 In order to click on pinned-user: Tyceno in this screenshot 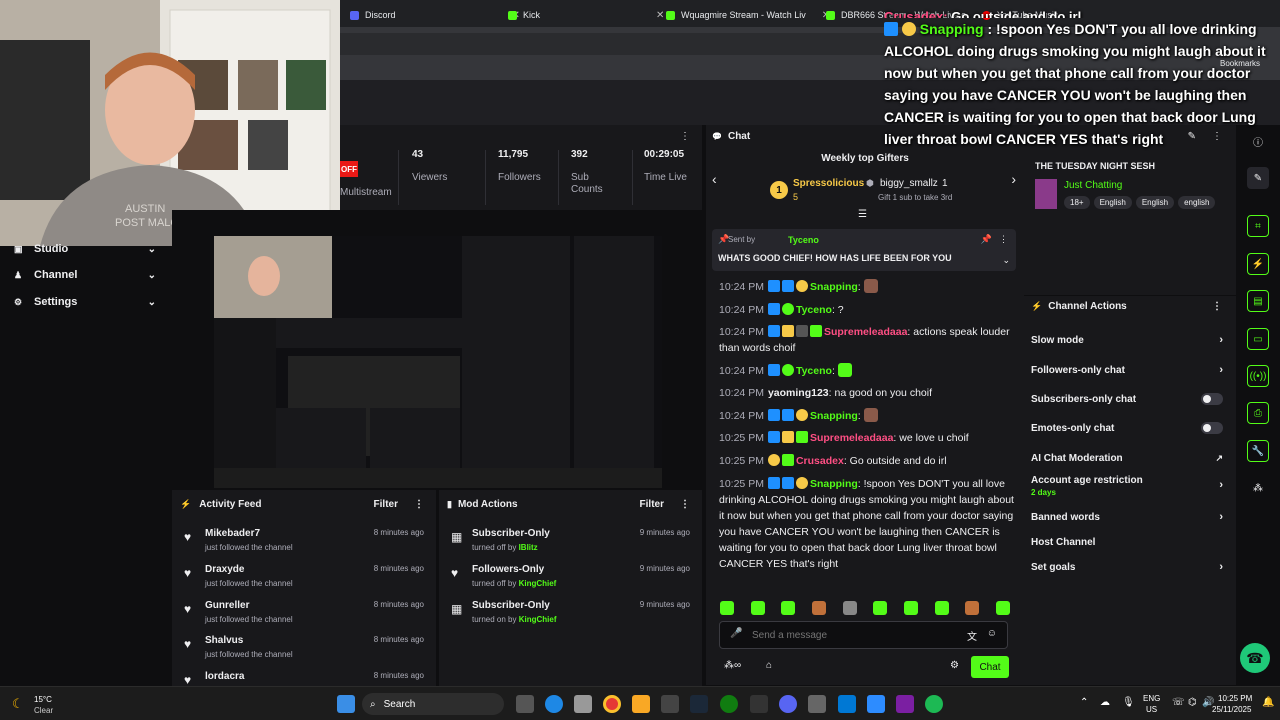, I will do `click(803, 240)`.